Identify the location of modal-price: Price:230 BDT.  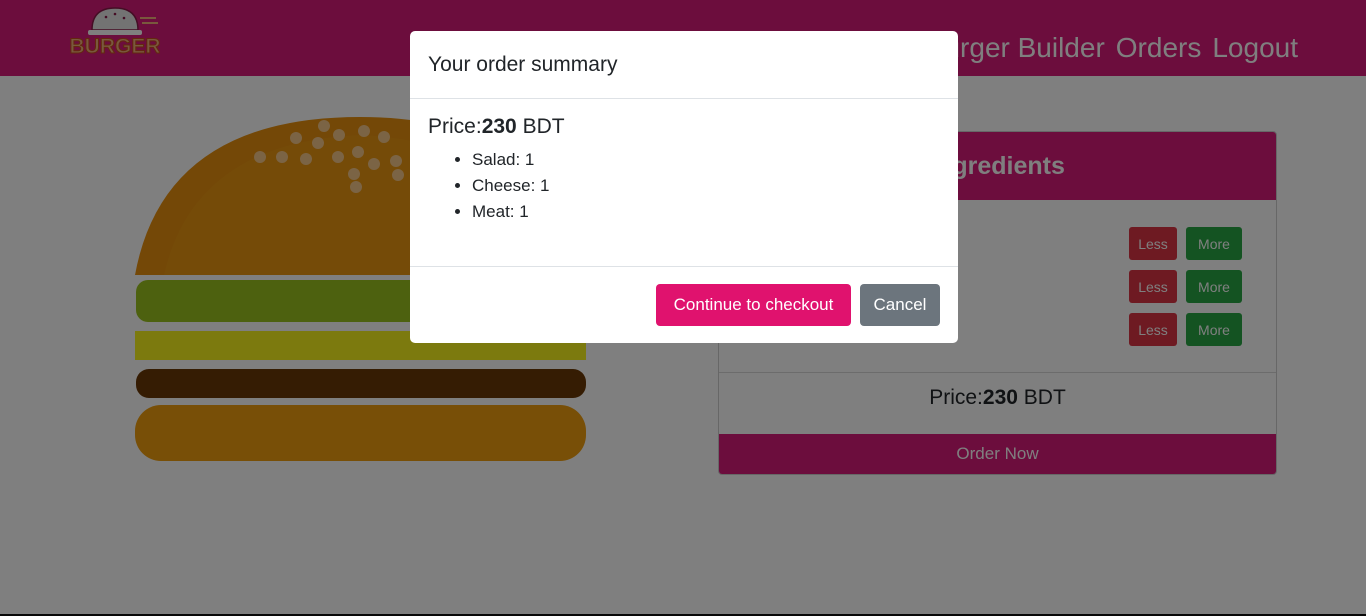
(684, 127).